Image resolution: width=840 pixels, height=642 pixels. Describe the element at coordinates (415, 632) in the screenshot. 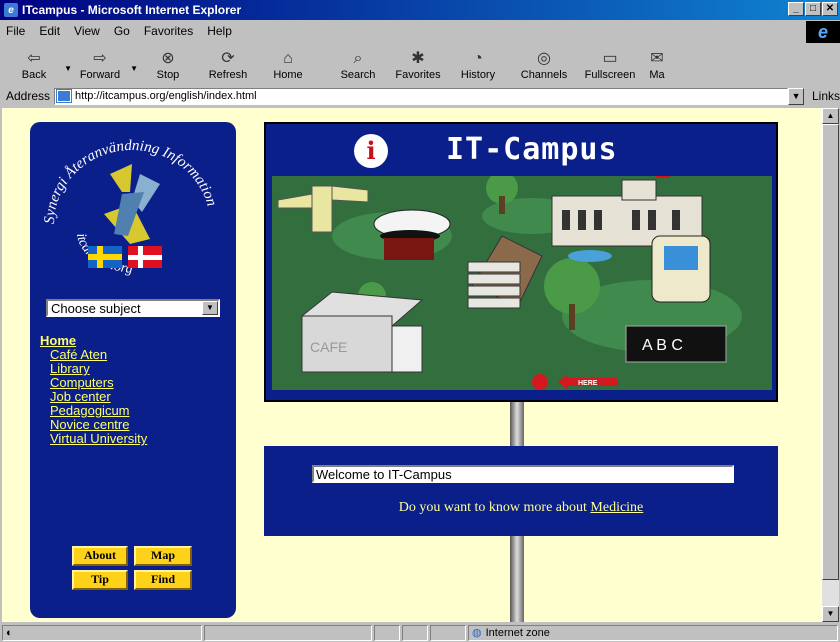

I see `status-cell-b` at that location.